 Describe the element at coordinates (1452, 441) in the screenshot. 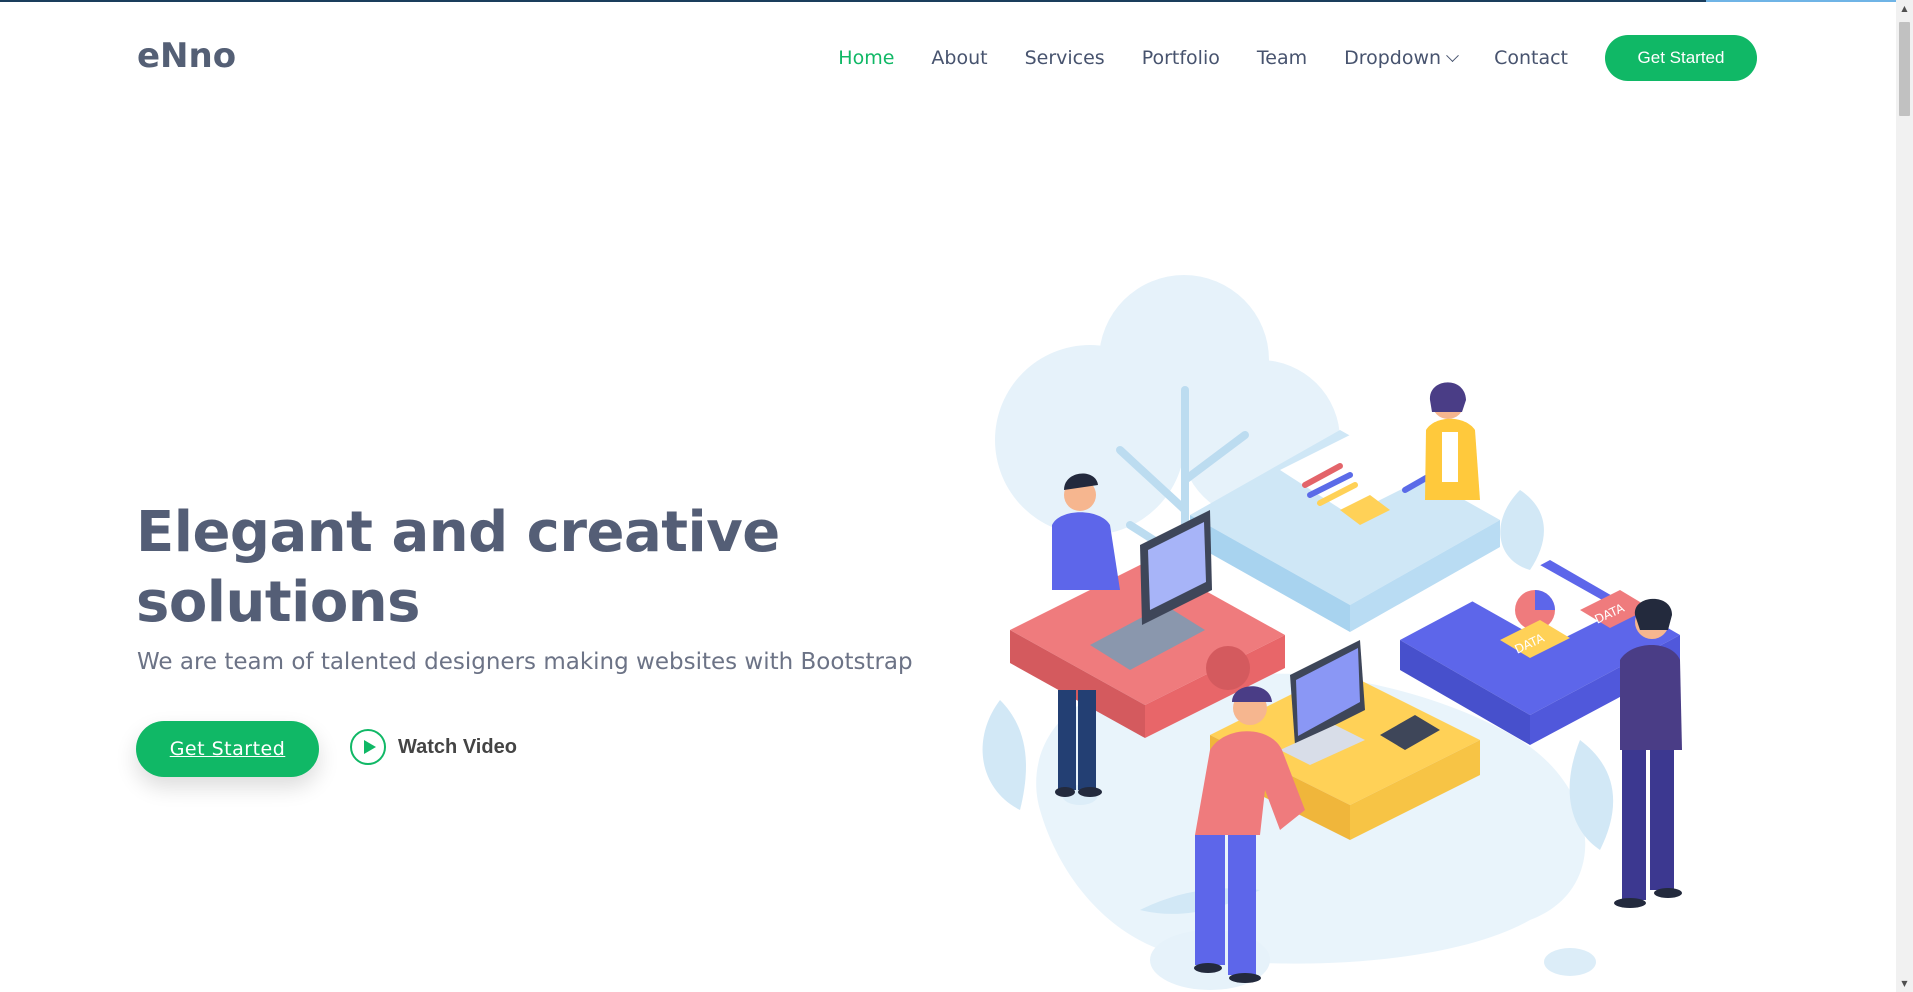

I see `person-top` at that location.